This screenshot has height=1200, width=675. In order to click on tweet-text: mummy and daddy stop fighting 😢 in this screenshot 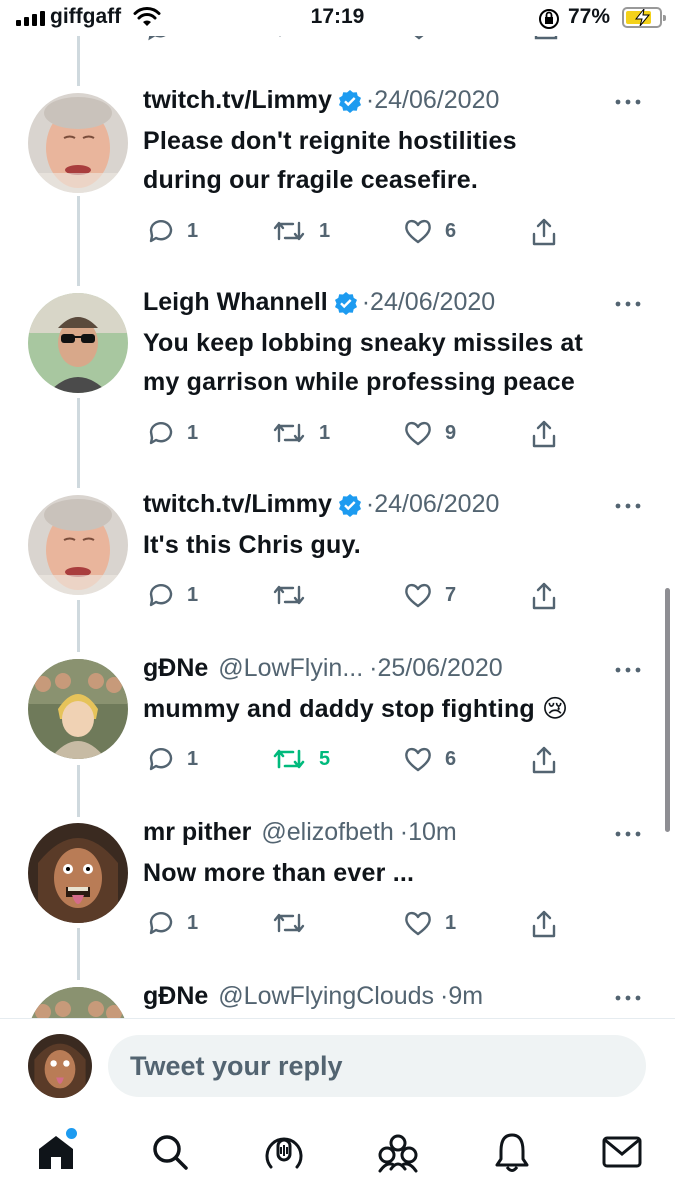, I will do `click(356, 709)`.